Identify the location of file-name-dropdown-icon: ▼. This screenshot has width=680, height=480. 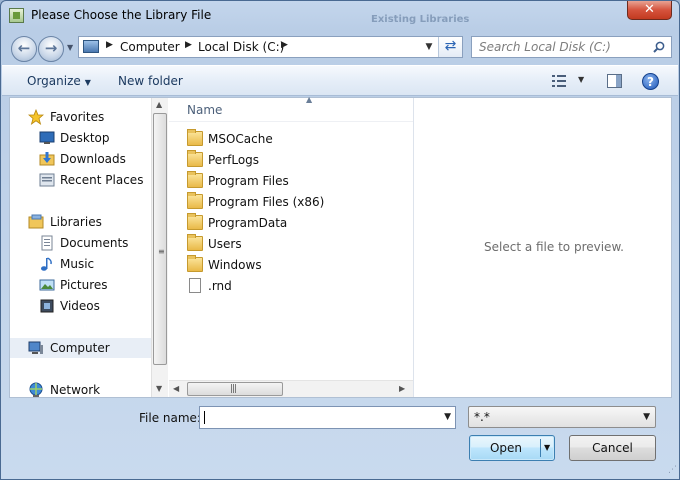
(447, 417).